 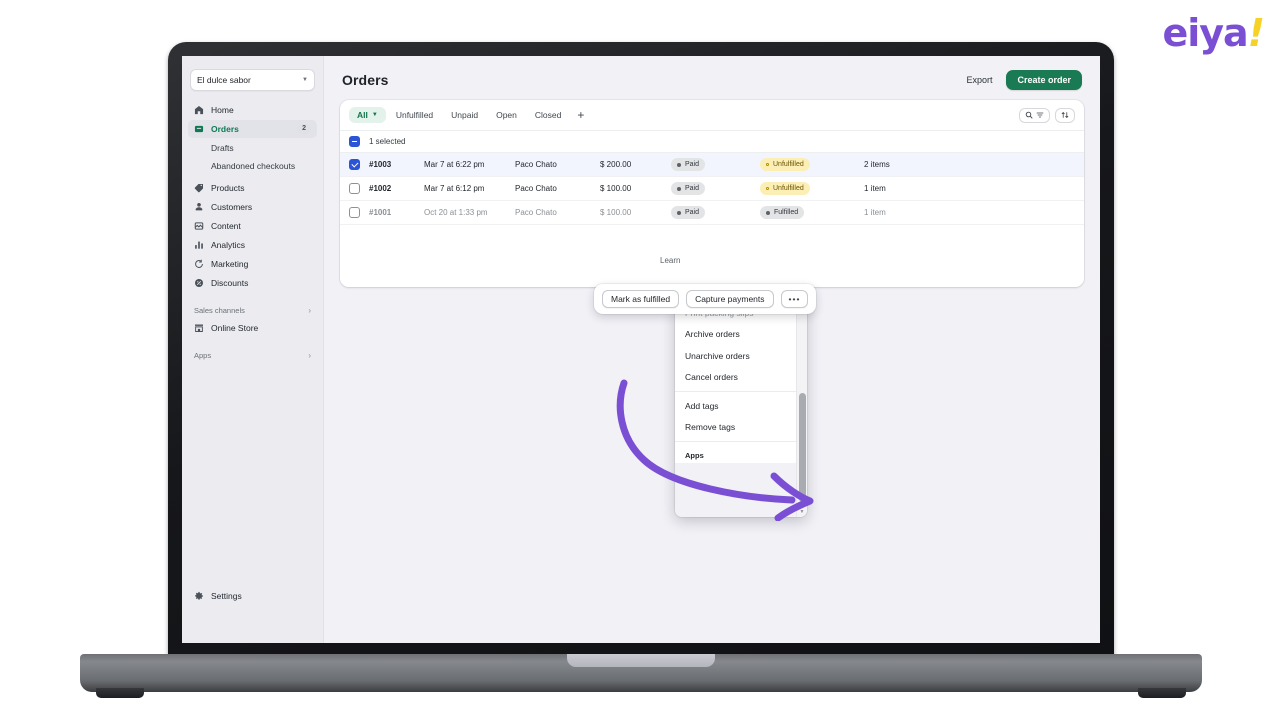 What do you see at coordinates (226, 596) in the screenshot?
I see `sidebar-item-label: Settings` at bounding box center [226, 596].